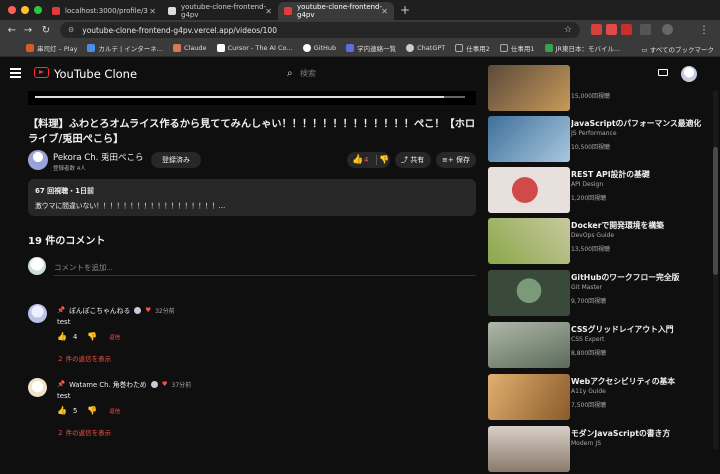  What do you see at coordinates (602, 191) in the screenshot?
I see `recommended-video: REST API設計の基礎 API Design 1,200回視聴` at bounding box center [602, 191].